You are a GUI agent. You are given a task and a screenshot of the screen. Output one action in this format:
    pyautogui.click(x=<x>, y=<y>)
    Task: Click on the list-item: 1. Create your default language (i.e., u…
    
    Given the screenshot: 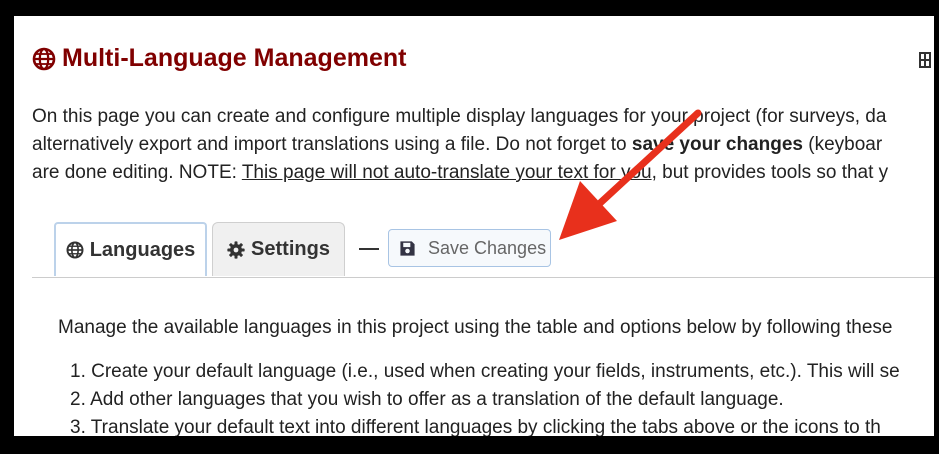 What is the action you would take?
    pyautogui.click(x=485, y=371)
    